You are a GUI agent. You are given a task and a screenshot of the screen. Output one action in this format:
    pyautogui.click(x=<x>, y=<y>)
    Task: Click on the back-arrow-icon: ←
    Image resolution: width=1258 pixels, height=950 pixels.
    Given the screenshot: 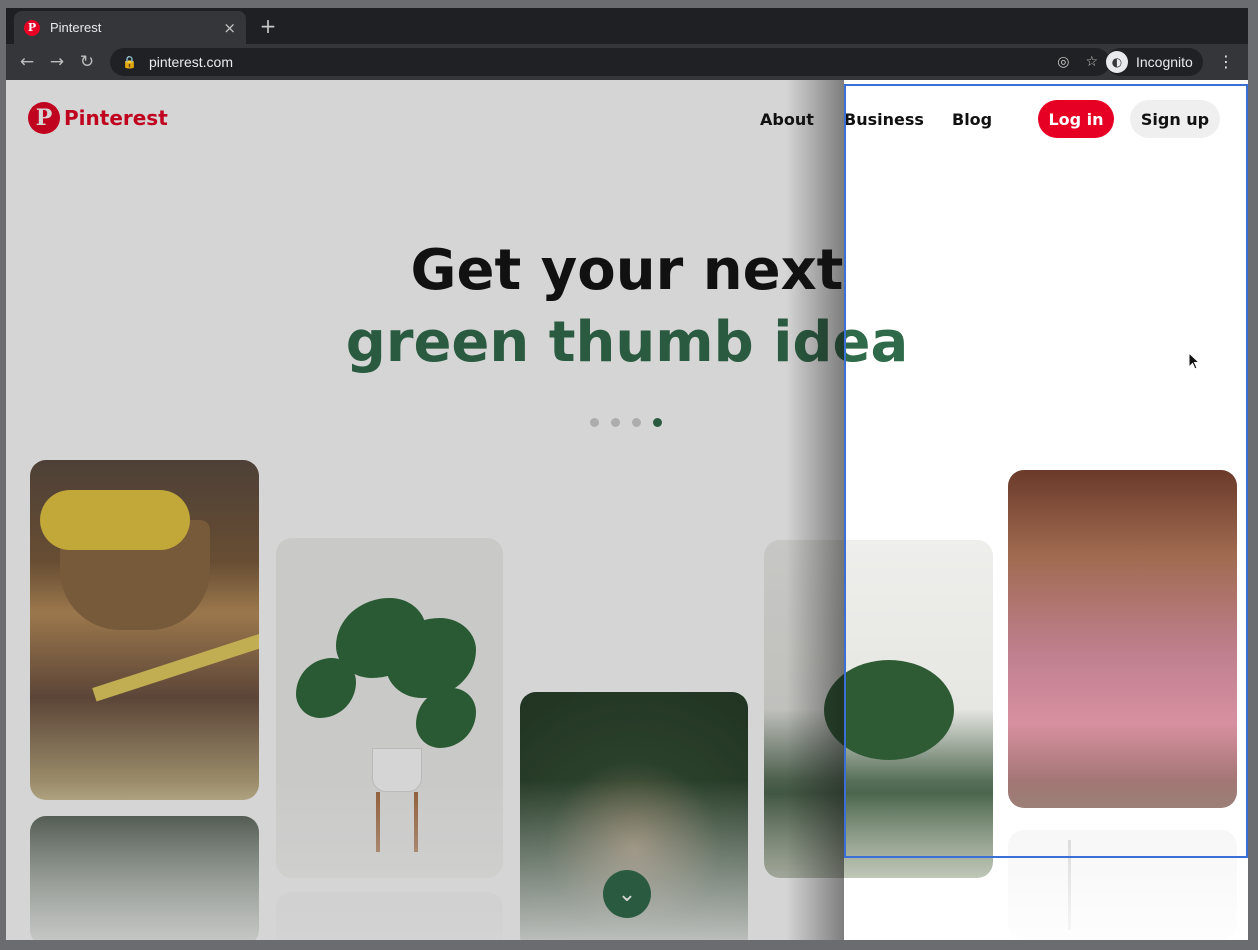 What is the action you would take?
    pyautogui.click(x=27, y=62)
    